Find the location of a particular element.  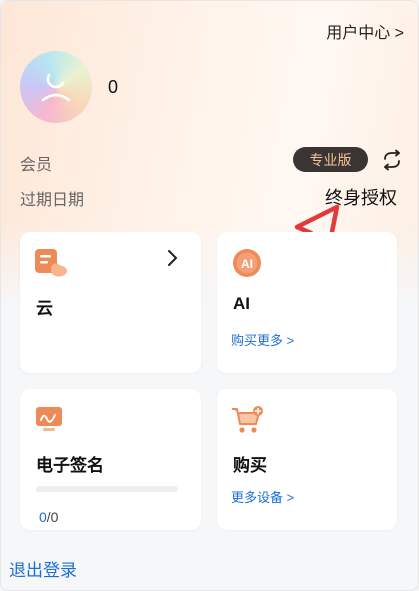

esign-progress-bar is located at coordinates (107, 489).